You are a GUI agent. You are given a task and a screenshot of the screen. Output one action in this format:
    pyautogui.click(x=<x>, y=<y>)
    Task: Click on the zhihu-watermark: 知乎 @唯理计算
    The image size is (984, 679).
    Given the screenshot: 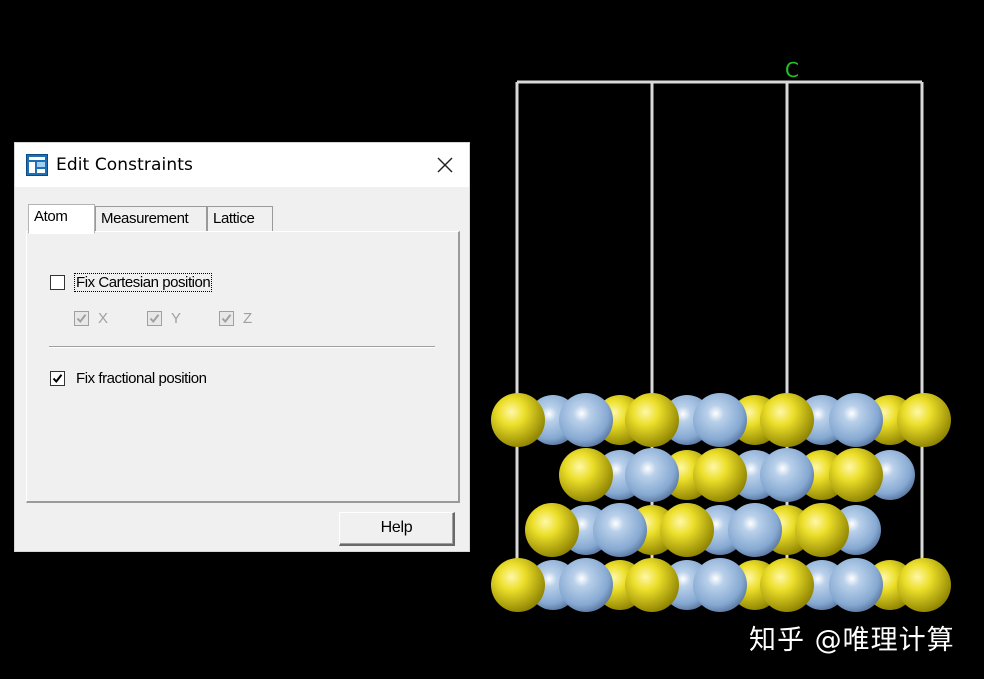 What is the action you would take?
    pyautogui.click(x=852, y=640)
    